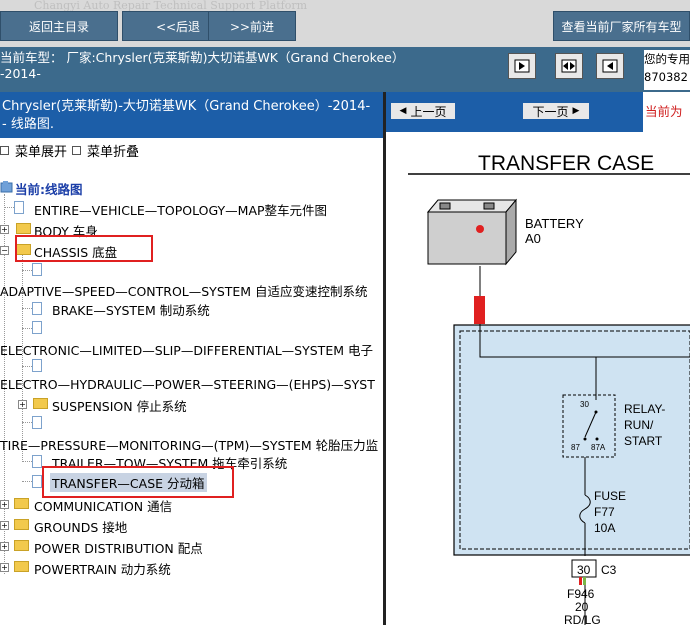  What do you see at coordinates (584, 570) in the screenshot?
I see `connector-pin: 30` at bounding box center [584, 570].